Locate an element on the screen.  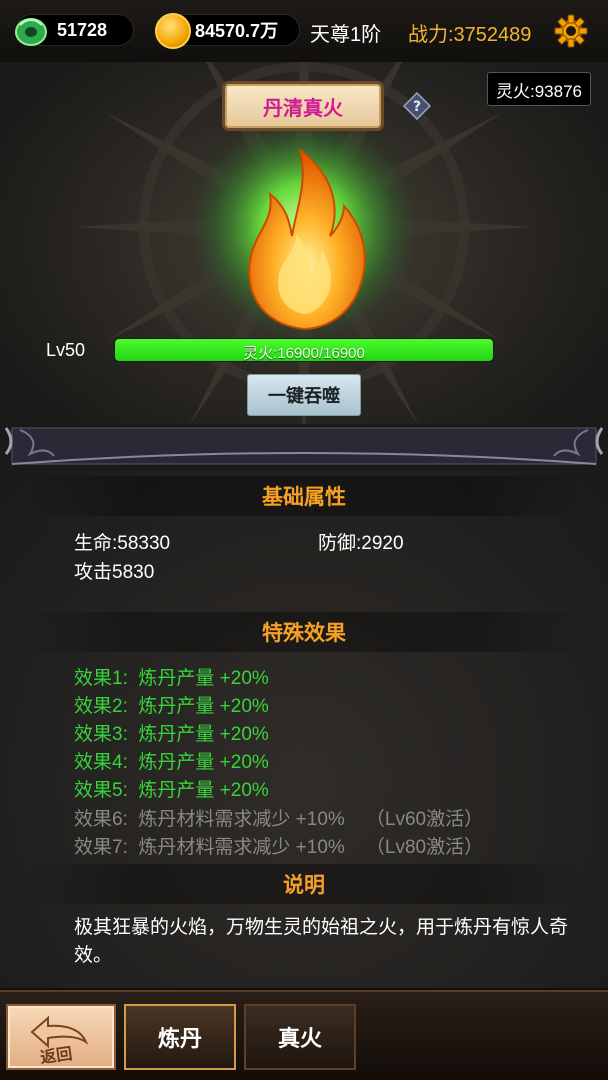
jade-value: 51728 is located at coordinates (82, 29).